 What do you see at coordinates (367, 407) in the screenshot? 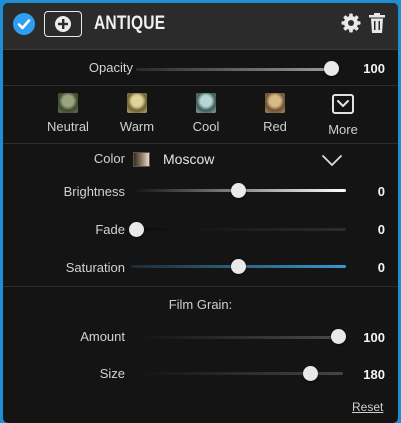
I see `reset-link: Reset` at bounding box center [367, 407].